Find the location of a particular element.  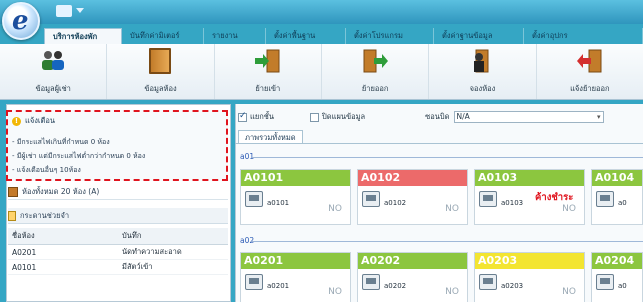

cell-note: มีสัตว์เข้า is located at coordinates (173, 267).